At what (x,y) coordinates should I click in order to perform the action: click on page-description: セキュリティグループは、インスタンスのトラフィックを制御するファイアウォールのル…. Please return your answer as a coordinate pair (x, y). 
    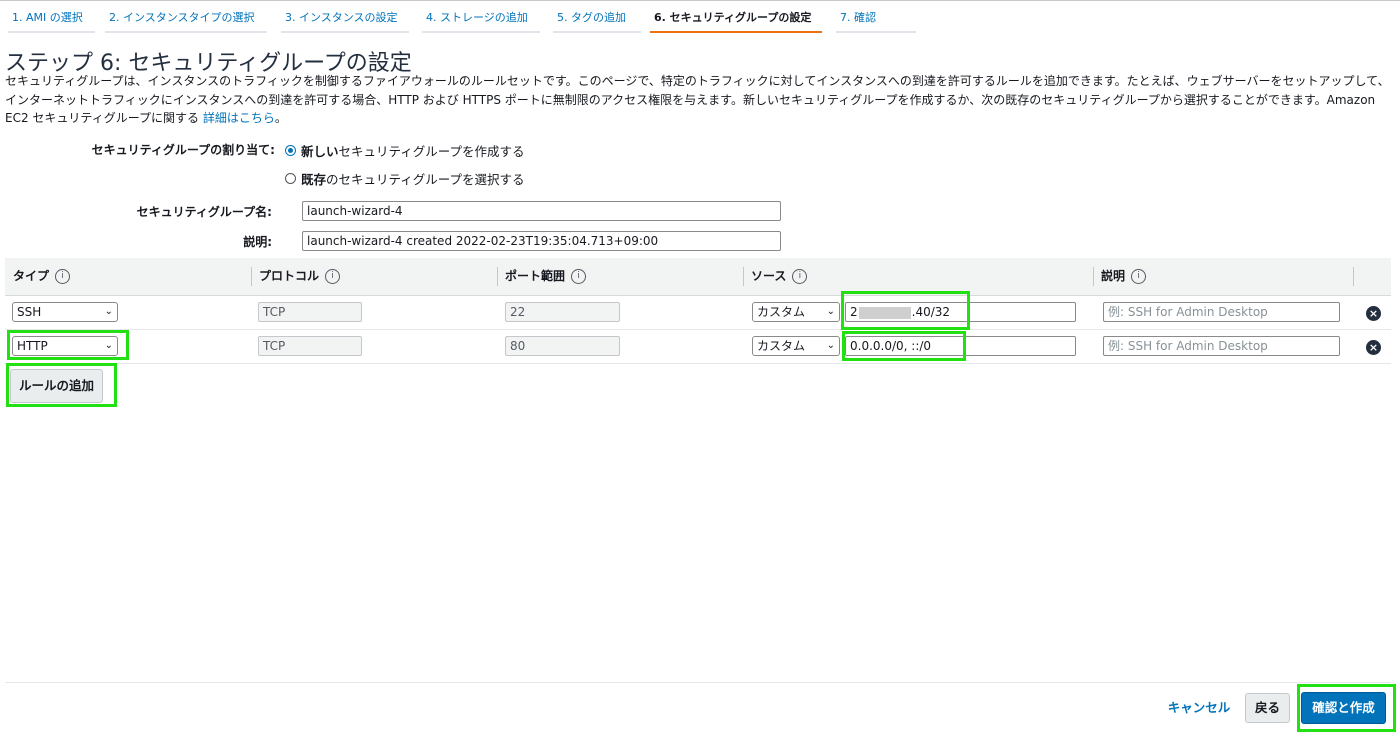
    Looking at the image, I should click on (697, 100).